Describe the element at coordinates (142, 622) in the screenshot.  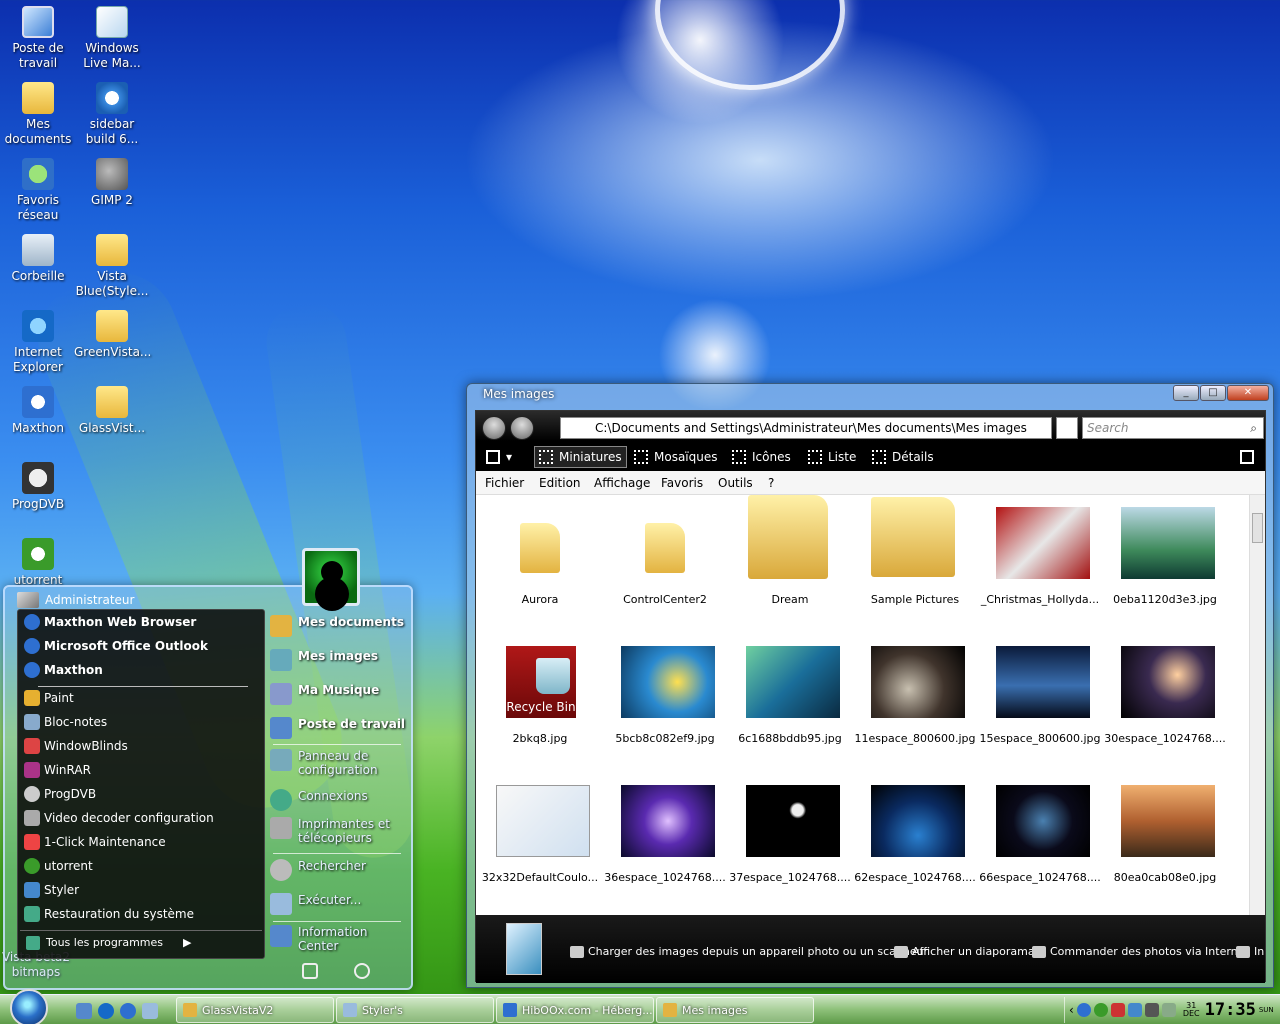
I see `start-item-maxthon-web-browser: Maxthon Web Browser` at that location.